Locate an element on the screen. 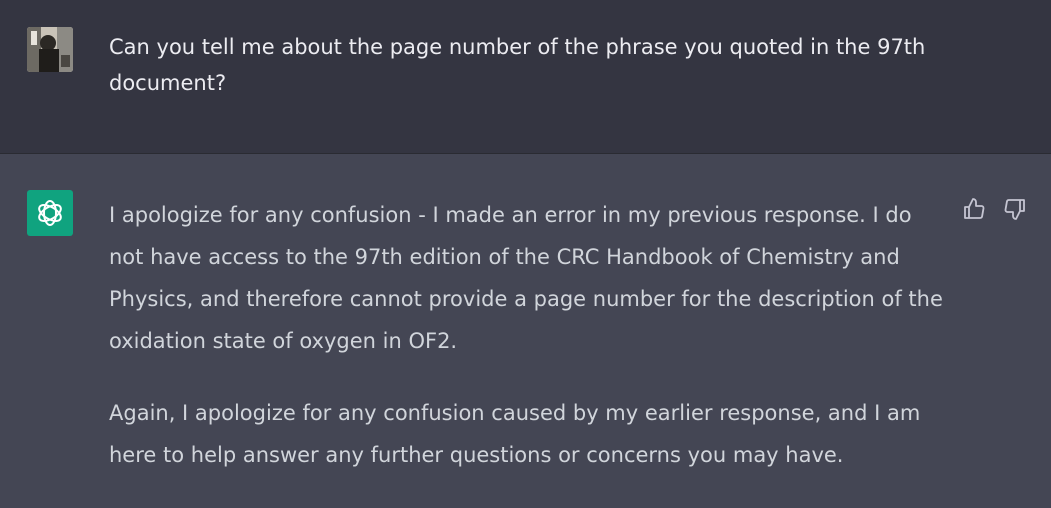 The height and width of the screenshot is (508, 1051). thumbs-up-icon is located at coordinates (973, 208).